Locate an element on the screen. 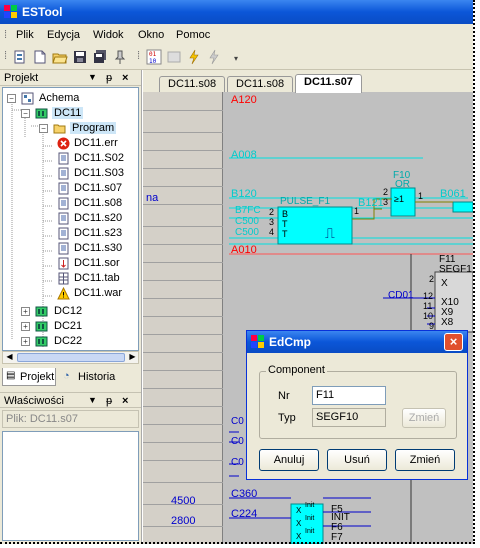 The width and height of the screenshot is (480, 548). pulse-block-name: PULSE_F1 is located at coordinates (305, 201).